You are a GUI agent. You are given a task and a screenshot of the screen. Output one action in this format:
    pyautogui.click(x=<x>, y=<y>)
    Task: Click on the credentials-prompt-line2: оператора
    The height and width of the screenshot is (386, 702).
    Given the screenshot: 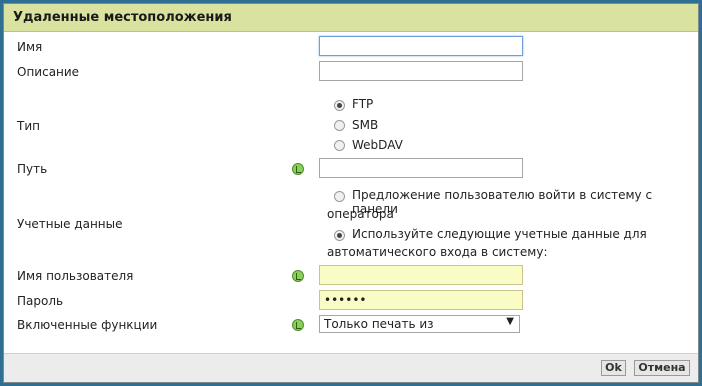 What is the action you would take?
    pyautogui.click(x=360, y=214)
    